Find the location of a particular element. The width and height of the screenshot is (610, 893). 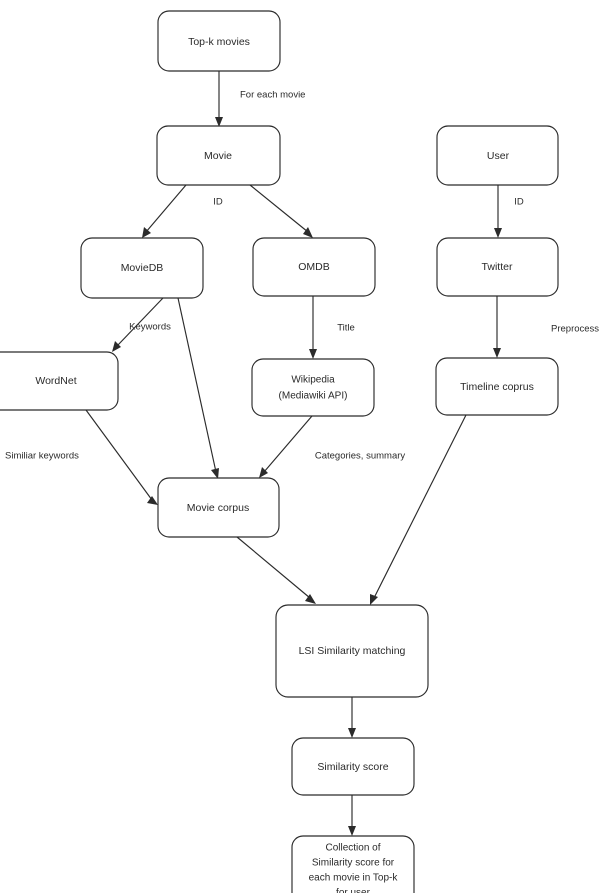

node-wordnet: WordNet is located at coordinates (59, 381).